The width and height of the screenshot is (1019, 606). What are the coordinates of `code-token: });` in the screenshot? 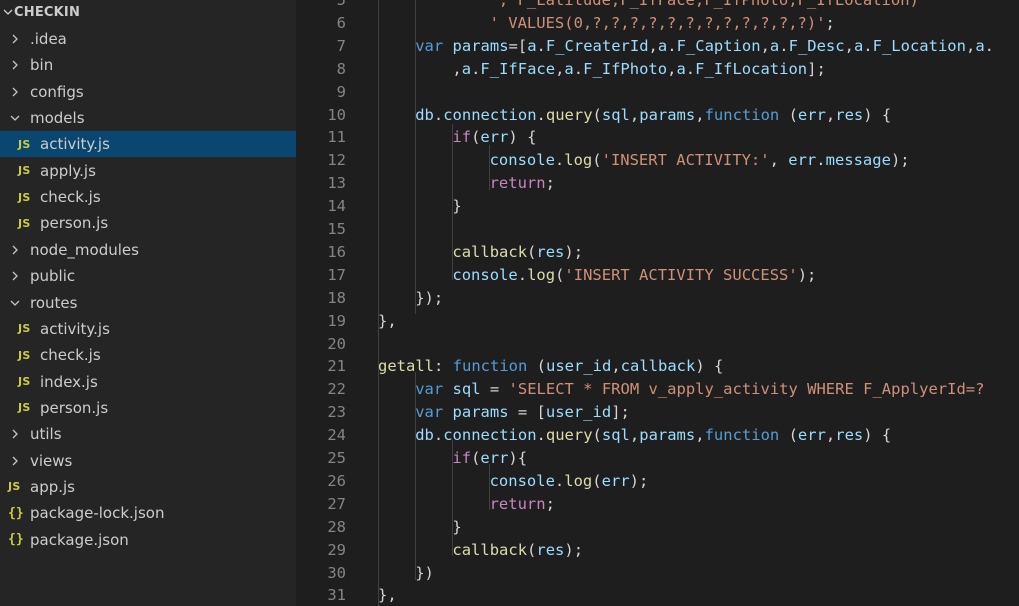 It's located at (429, 297).